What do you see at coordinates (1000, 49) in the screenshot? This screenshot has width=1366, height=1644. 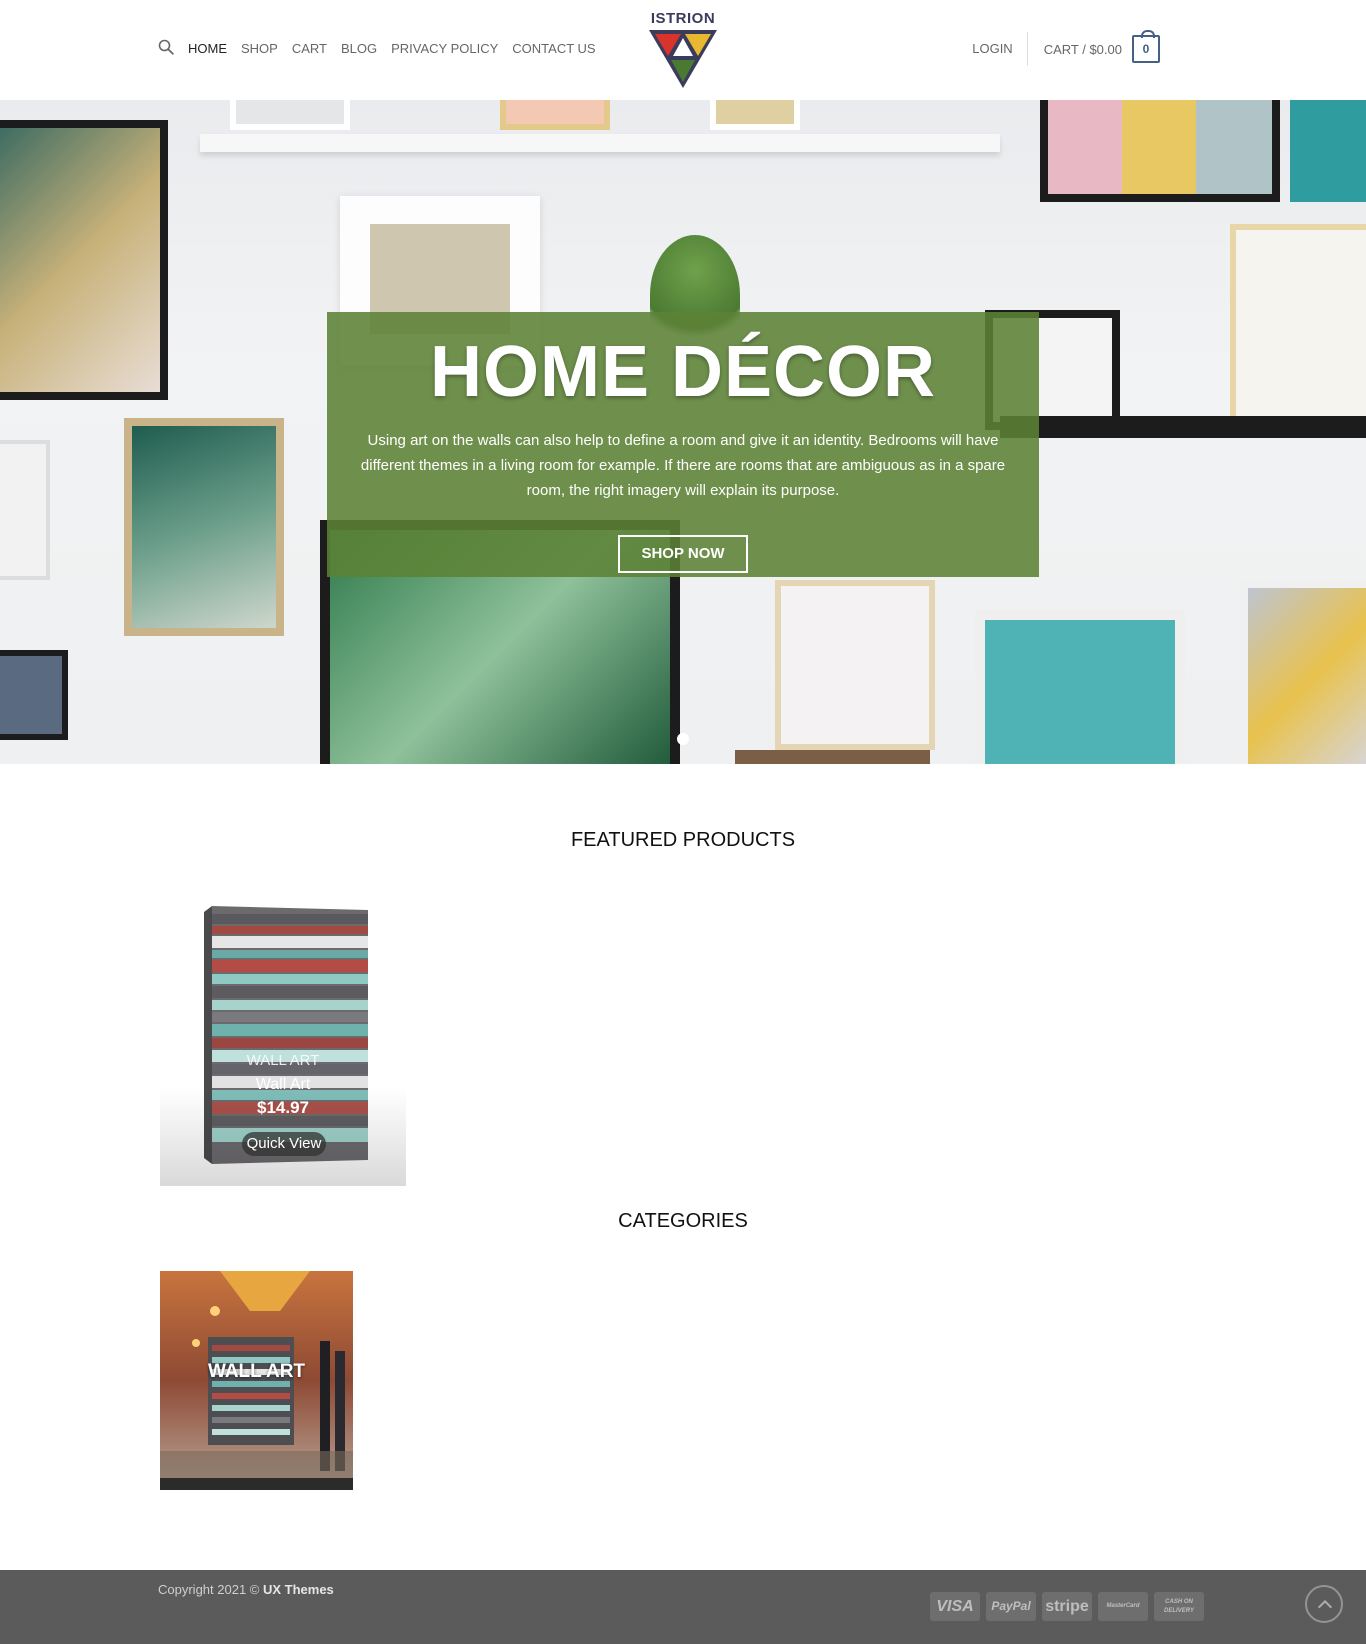 I see `login-link: LOGIN` at bounding box center [1000, 49].